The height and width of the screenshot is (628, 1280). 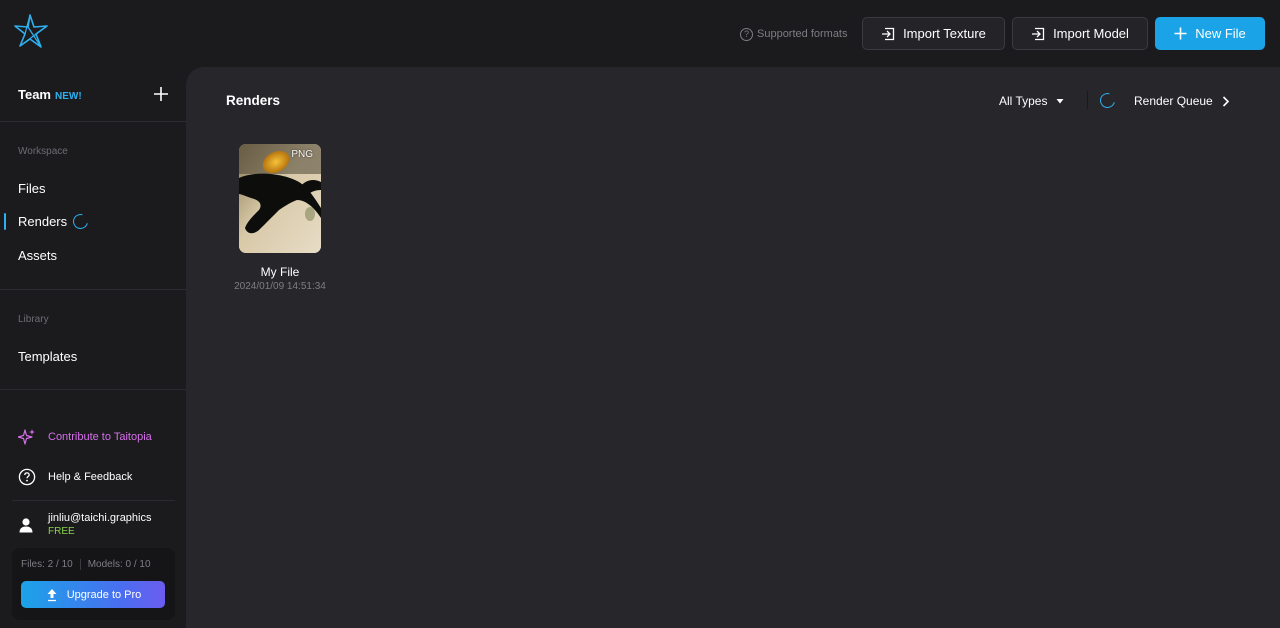 I want to click on sparkle-icon, so click(x=26, y=437).